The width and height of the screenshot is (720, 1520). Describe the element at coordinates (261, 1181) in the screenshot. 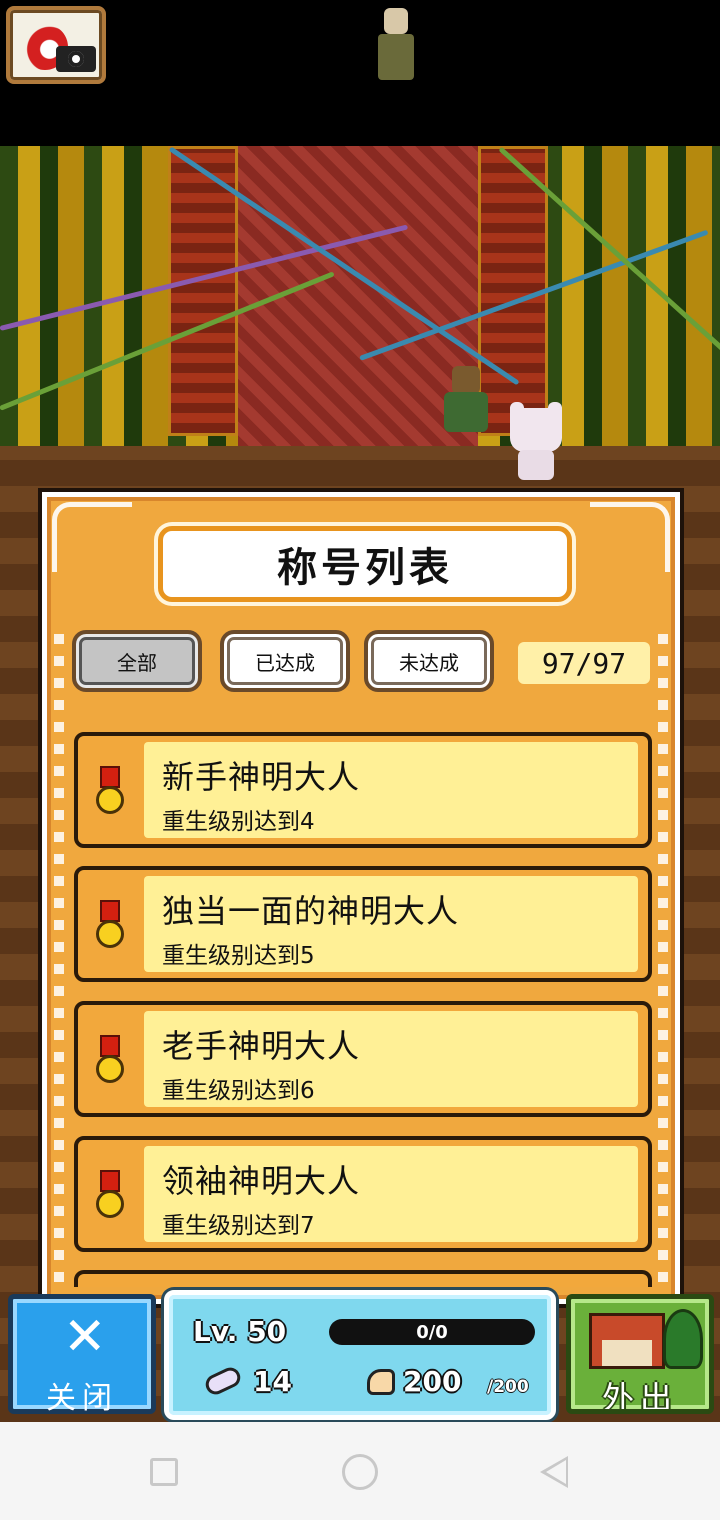

I see `title-name: 领袖神明大人` at that location.